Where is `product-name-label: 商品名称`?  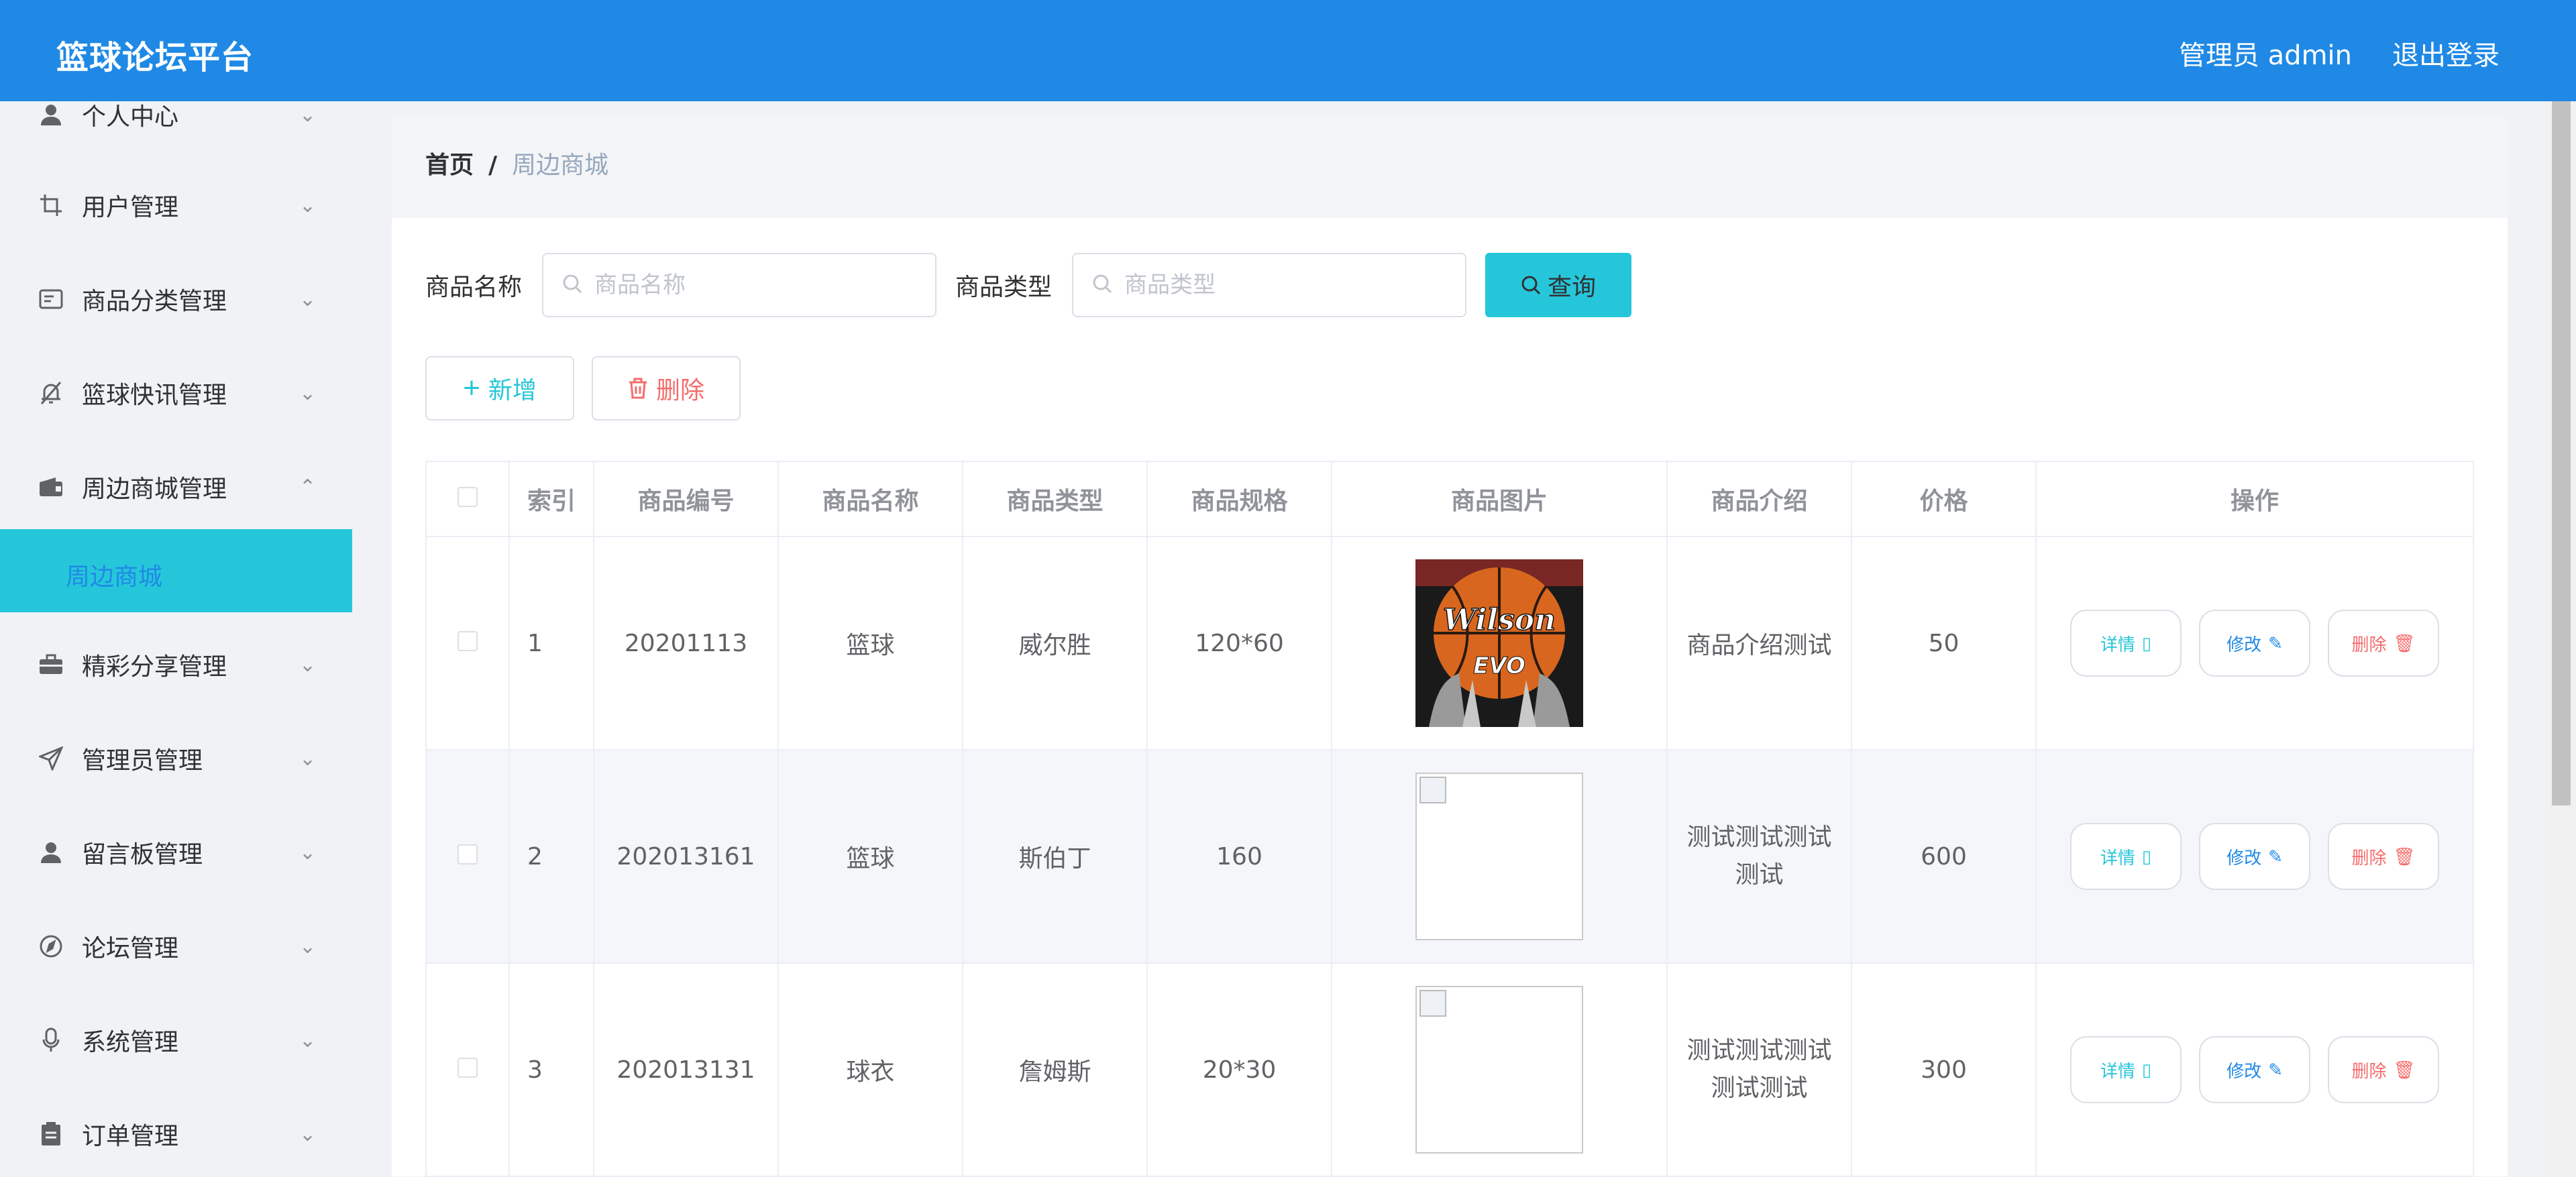 product-name-label: 商品名称 is located at coordinates (474, 287).